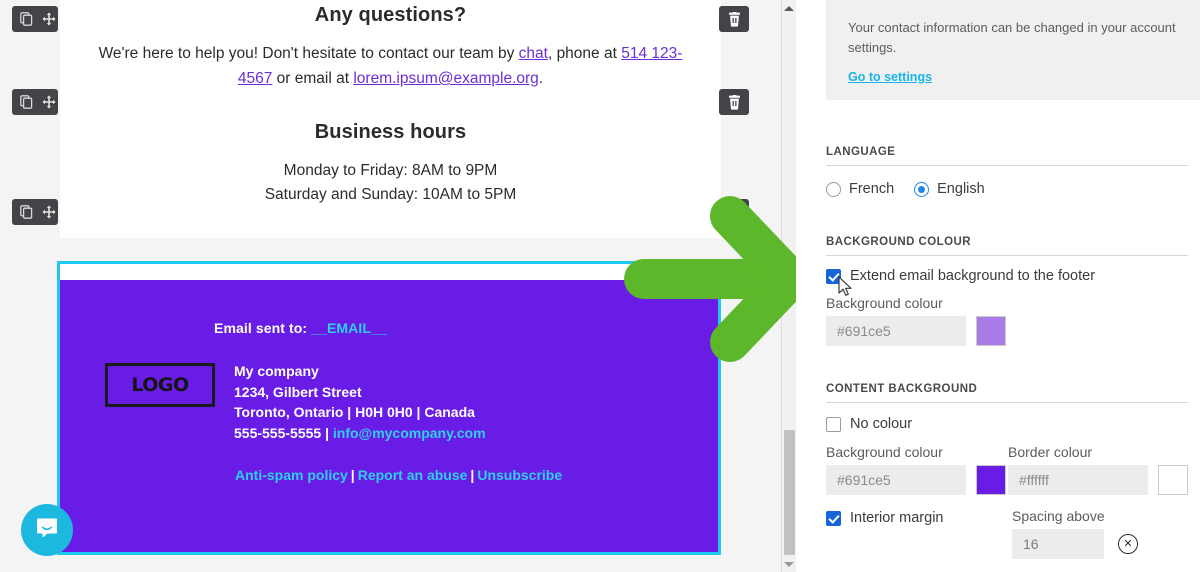  Describe the element at coordinates (1007, 171) in the screenshot. I see `language-section: LANGUAGE French English` at that location.